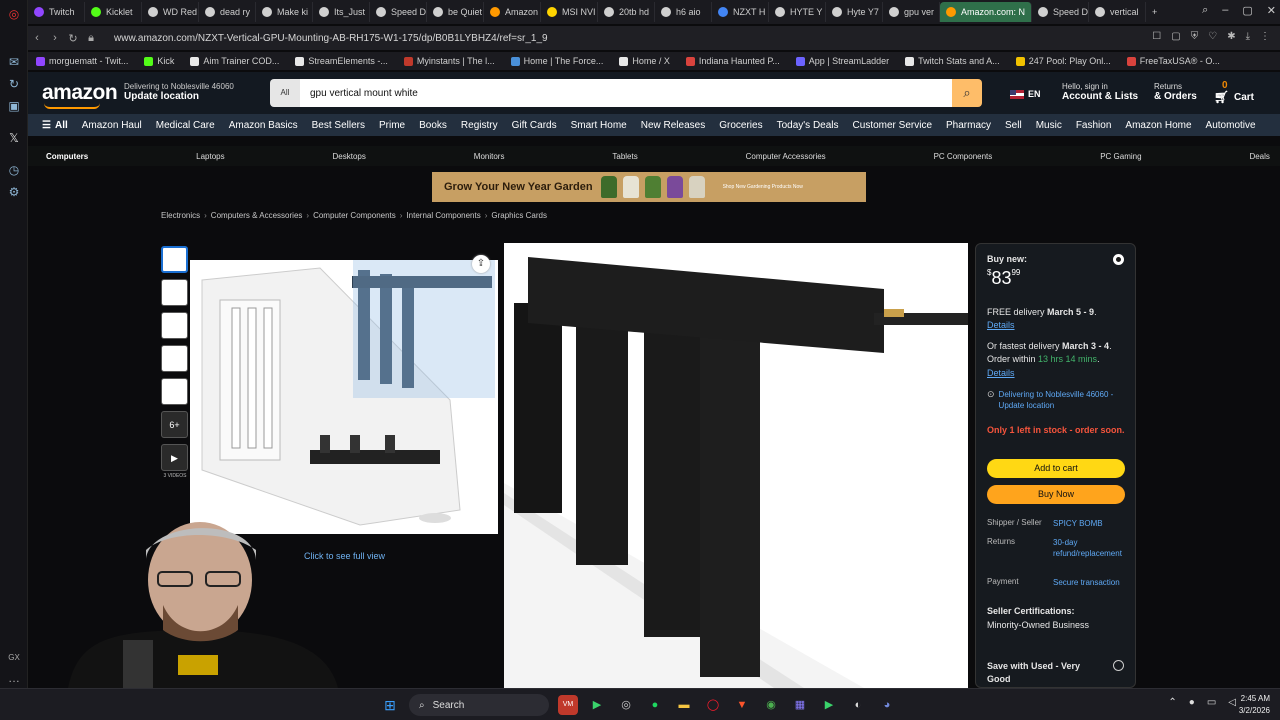 Image resolution: width=1280 pixels, height=720 pixels. I want to click on details-link-2: Details, so click(1001, 373).